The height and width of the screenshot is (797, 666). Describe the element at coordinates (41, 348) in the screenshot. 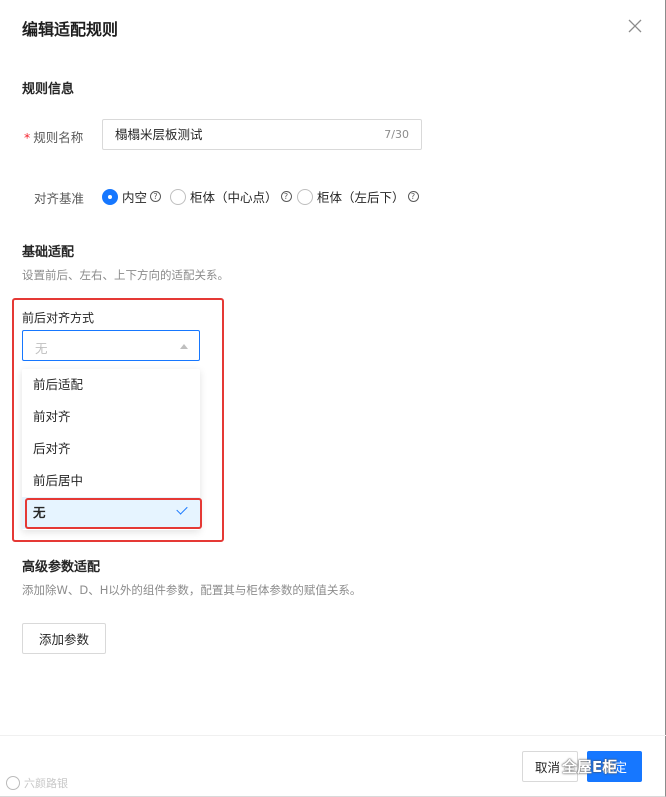

I see `select-value: 无` at that location.